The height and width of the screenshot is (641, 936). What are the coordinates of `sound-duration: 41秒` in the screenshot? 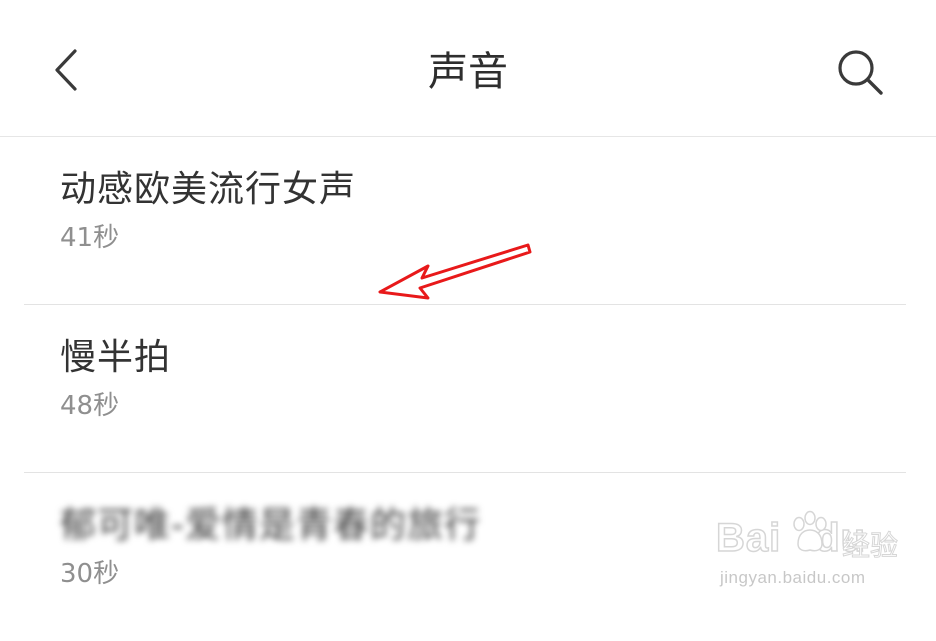 It's located at (90, 238).